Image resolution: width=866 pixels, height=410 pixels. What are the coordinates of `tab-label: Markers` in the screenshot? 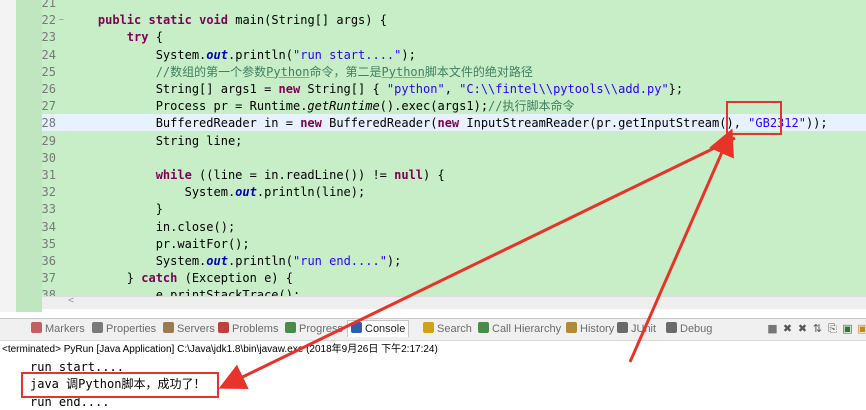 It's located at (65, 329).